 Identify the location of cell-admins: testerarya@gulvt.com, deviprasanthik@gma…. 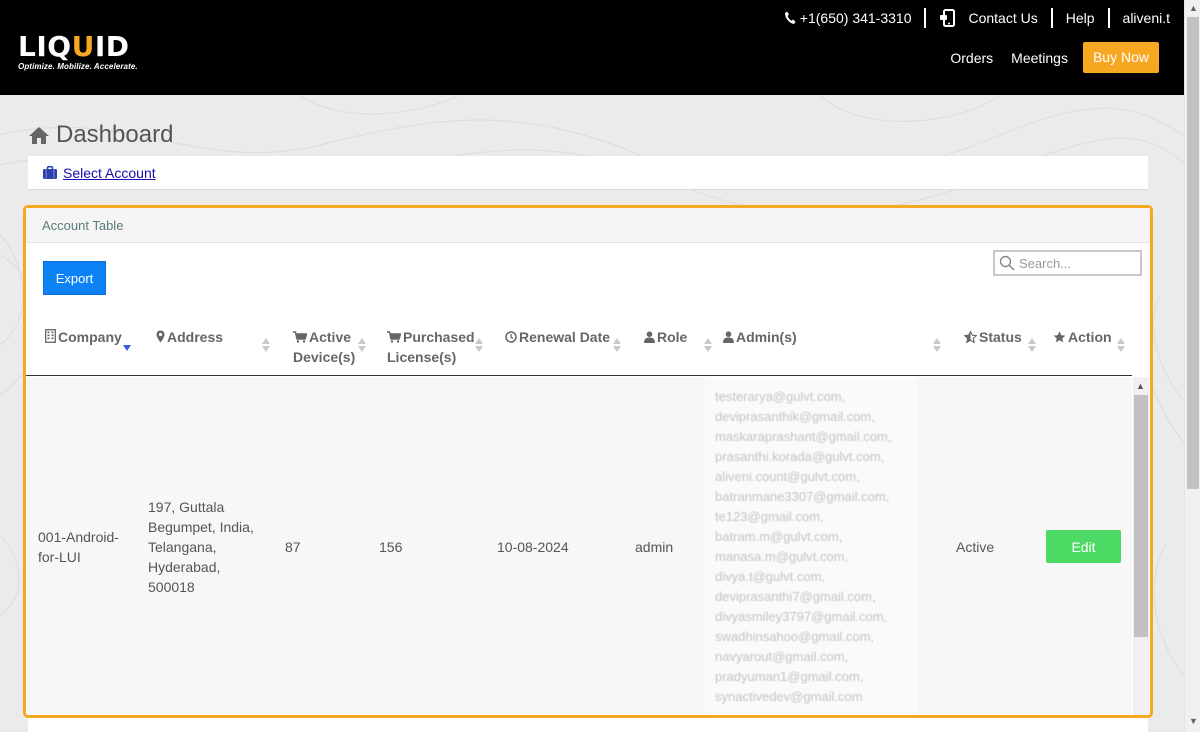
(803, 546).